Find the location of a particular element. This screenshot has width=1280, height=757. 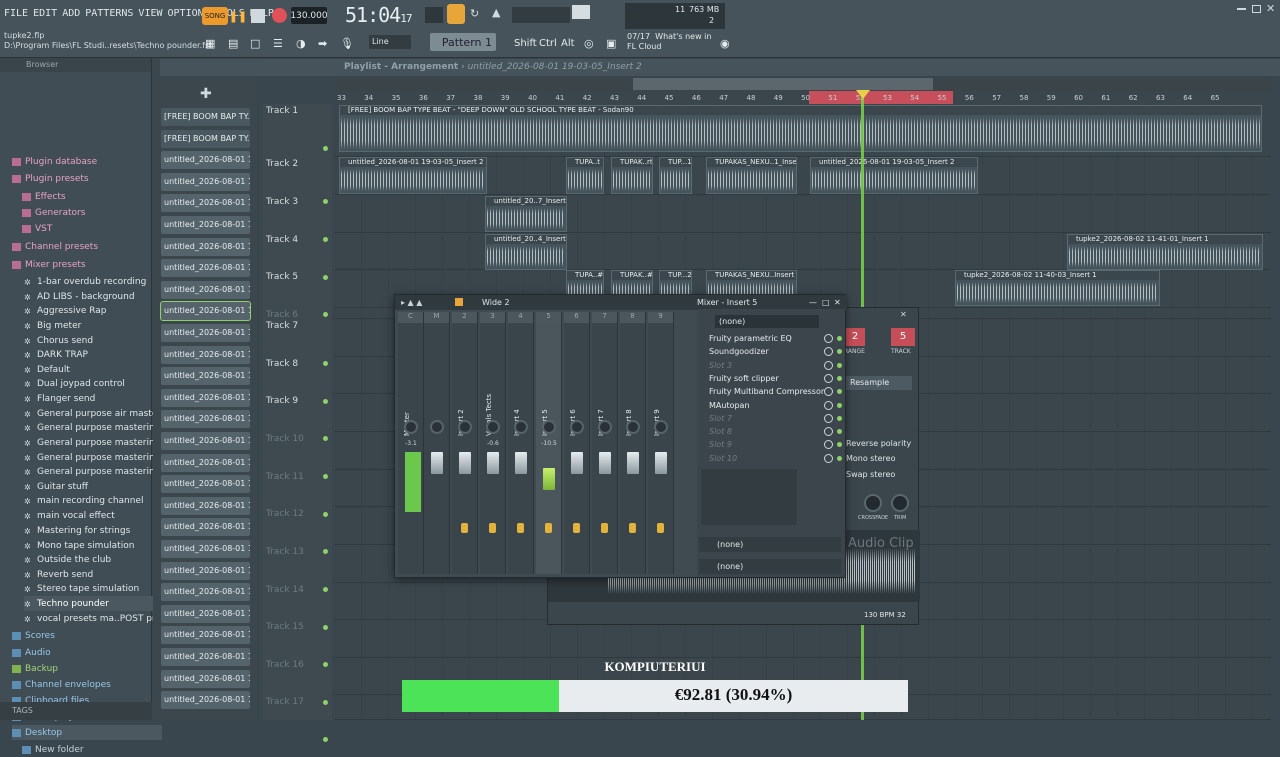

browser-item: ✲ General purpose mastering 2 is located at coordinates (96, 427).